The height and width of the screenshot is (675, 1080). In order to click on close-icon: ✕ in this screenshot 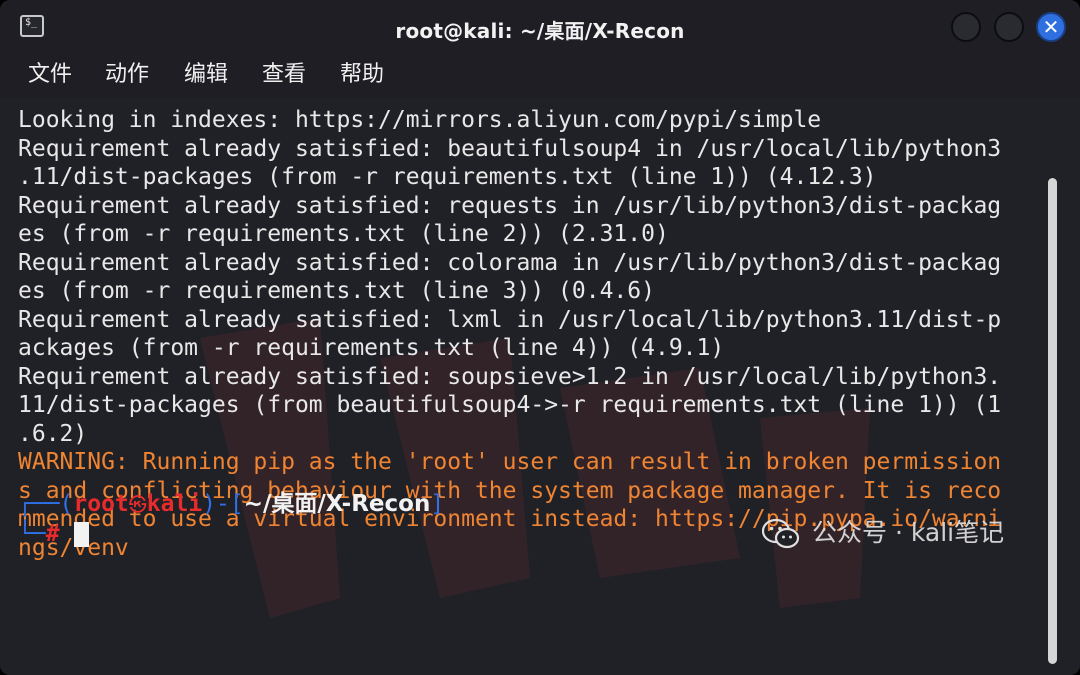, I will do `click(1051, 27)`.